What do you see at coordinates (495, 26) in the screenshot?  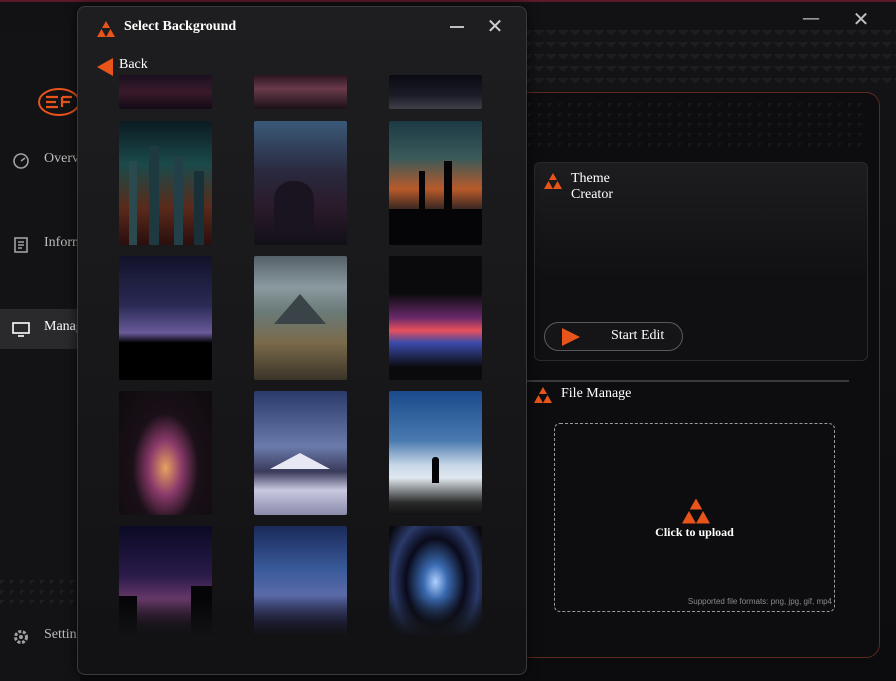 I see `dialog-close-button: ✕` at bounding box center [495, 26].